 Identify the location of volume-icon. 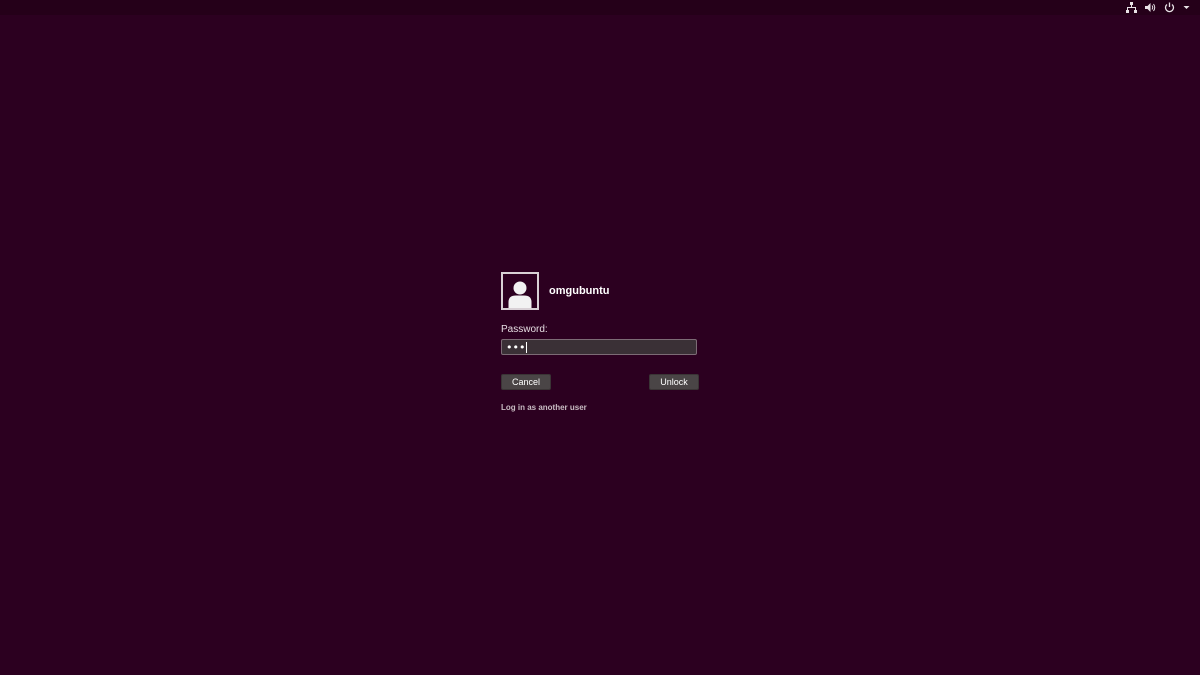
(1150, 7).